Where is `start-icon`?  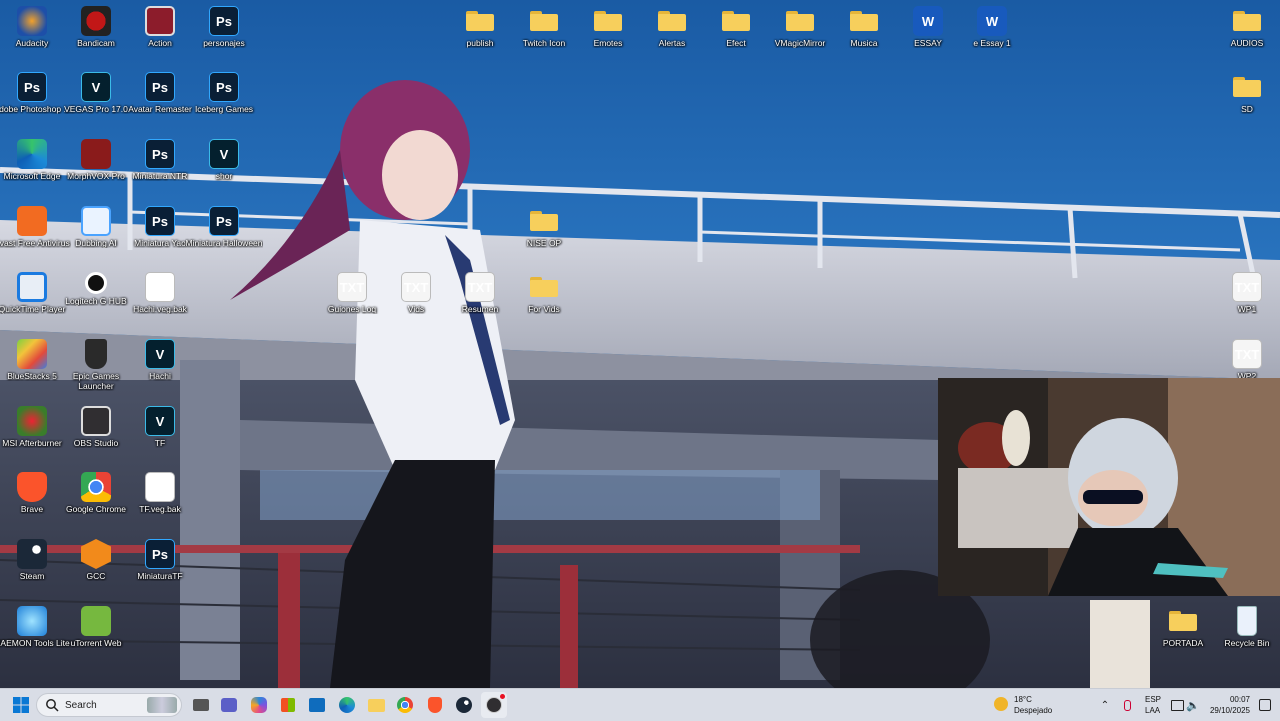 start-icon is located at coordinates (21, 705).